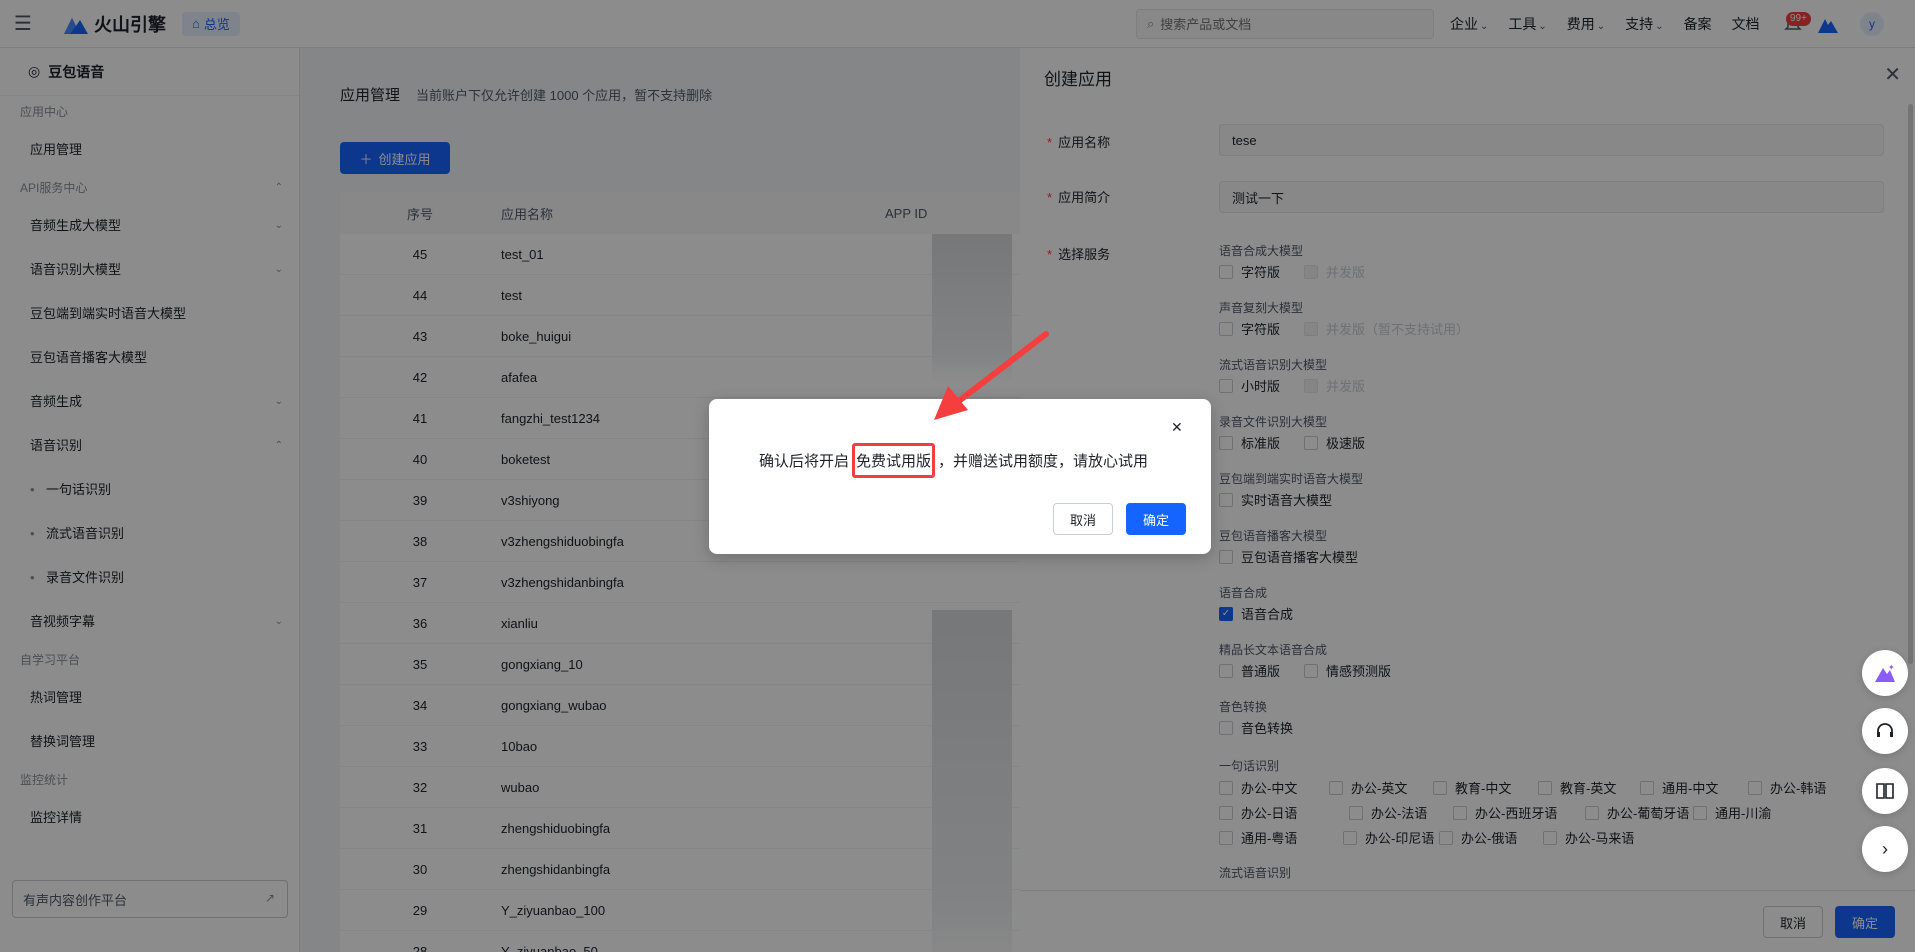 This screenshot has height=952, width=1915. What do you see at coordinates (894, 460) in the screenshot?
I see `dialog-message-highlight: 免费试用版` at bounding box center [894, 460].